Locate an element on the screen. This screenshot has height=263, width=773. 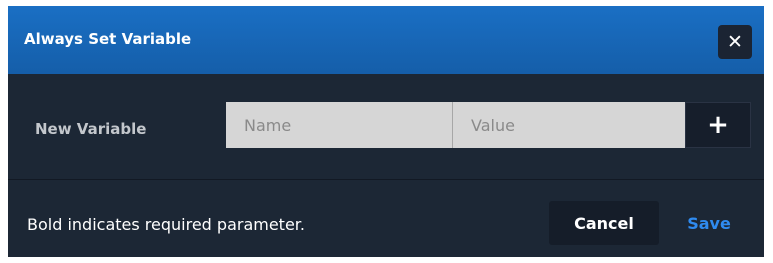
dialog-title: Always Set Variable is located at coordinates (108, 39).